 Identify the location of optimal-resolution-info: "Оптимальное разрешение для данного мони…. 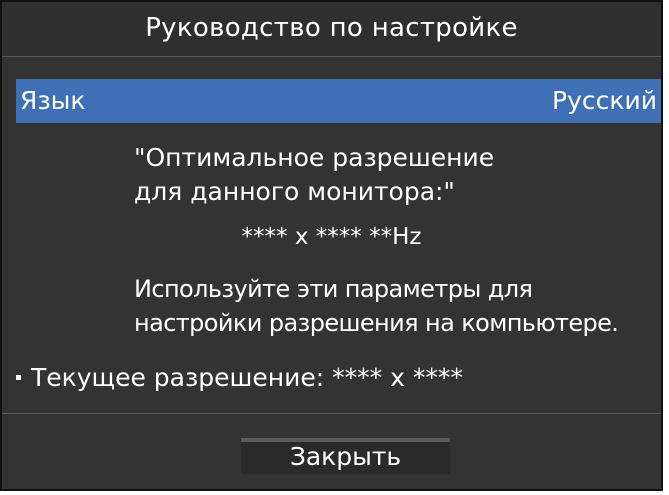
(394, 175).